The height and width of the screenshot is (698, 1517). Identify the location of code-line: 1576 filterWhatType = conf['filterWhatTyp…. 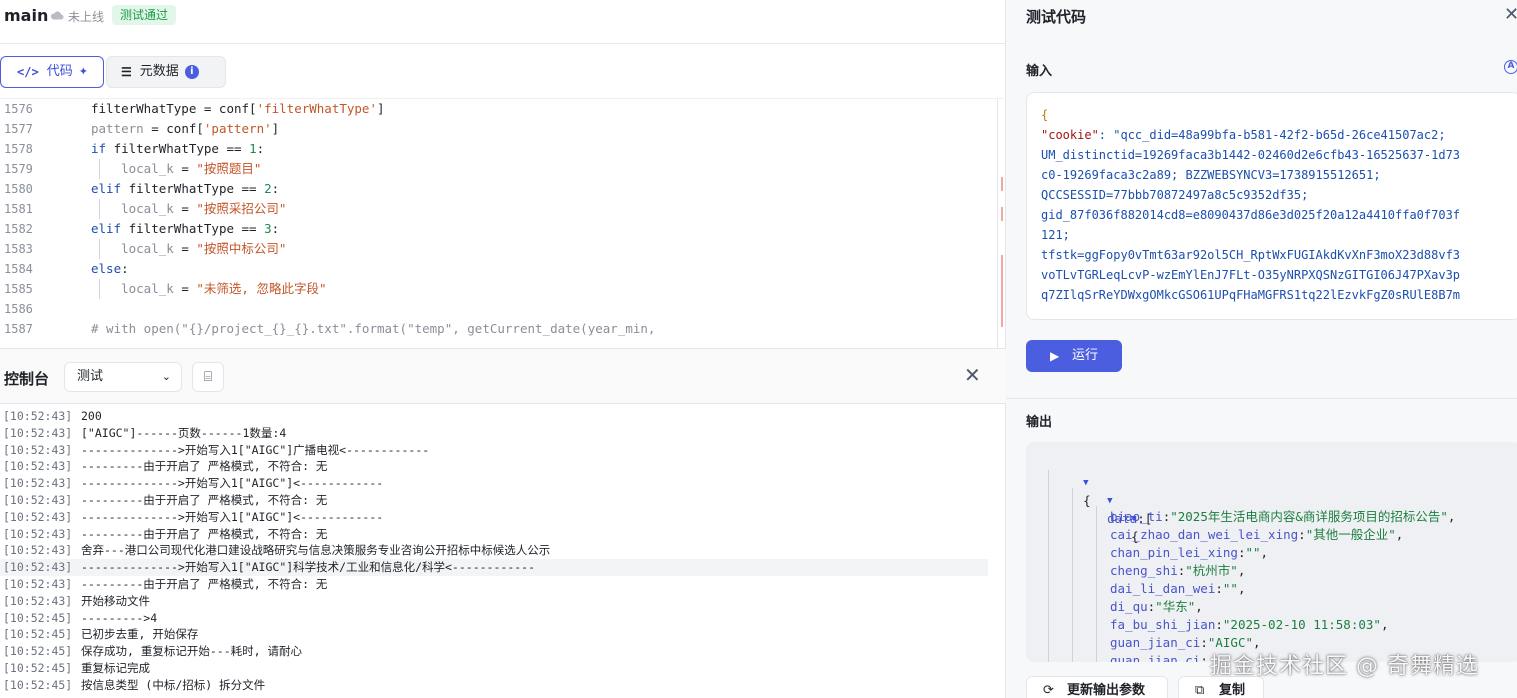
(500, 109).